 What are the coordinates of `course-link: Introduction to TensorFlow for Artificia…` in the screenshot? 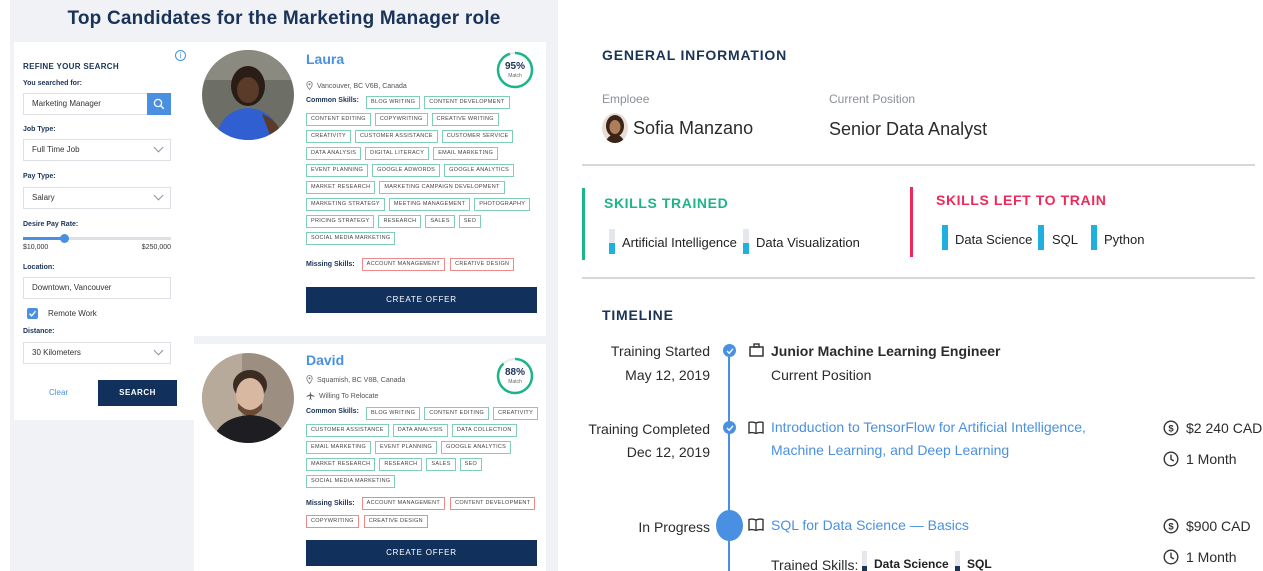 It's located at (941, 439).